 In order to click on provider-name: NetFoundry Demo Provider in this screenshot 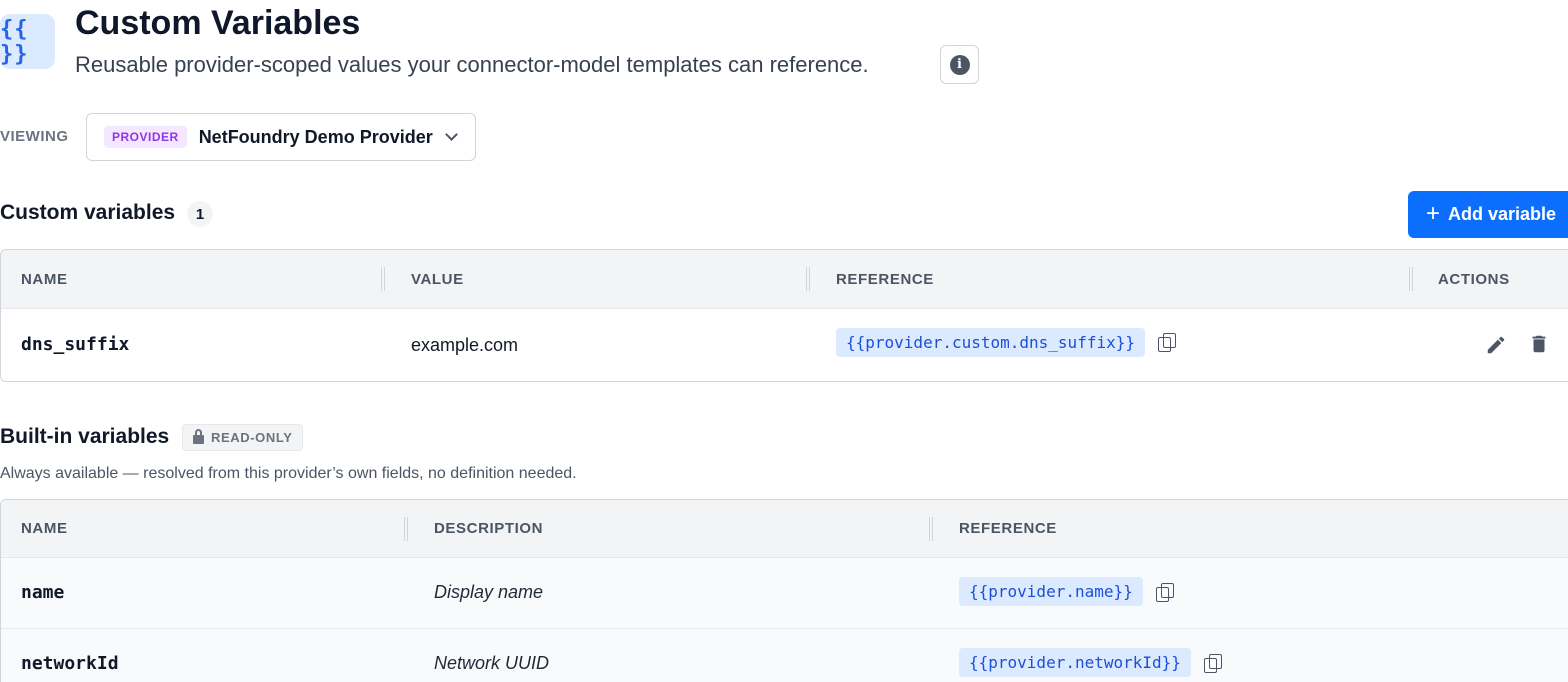, I will do `click(315, 136)`.